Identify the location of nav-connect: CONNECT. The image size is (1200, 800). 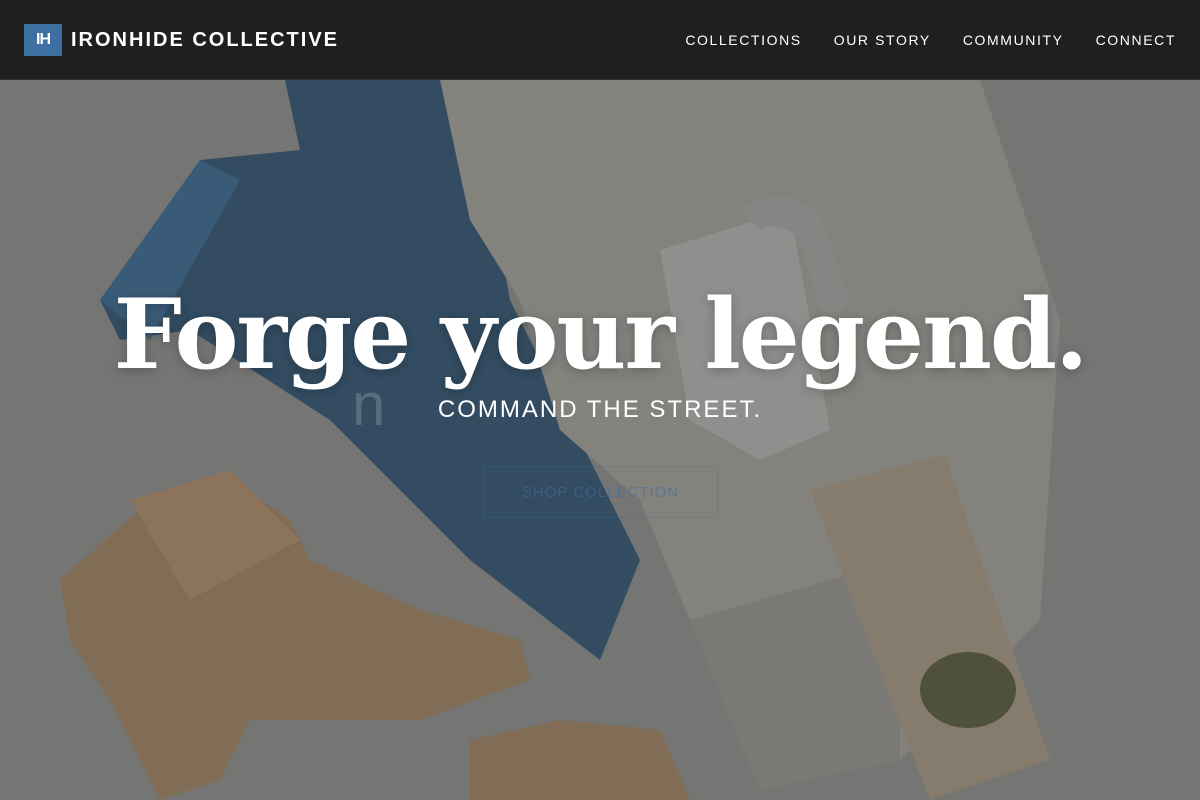
(1136, 40).